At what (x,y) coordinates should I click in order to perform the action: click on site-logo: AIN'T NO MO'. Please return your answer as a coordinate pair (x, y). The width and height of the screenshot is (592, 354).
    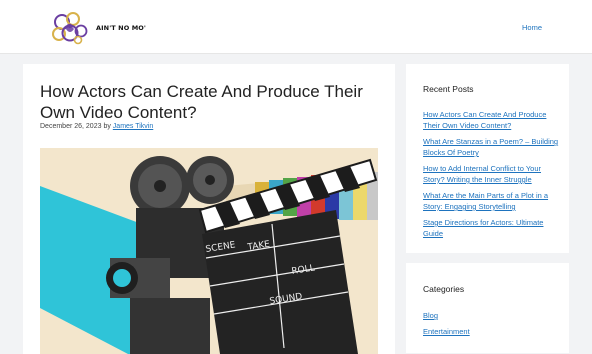
    Looking at the image, I should click on (98, 27).